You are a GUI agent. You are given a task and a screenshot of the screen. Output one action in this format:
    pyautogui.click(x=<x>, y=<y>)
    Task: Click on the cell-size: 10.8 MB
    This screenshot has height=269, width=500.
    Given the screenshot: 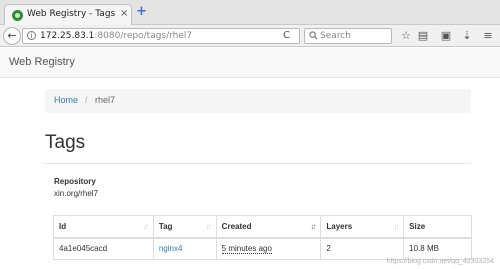 What is the action you would take?
    pyautogui.click(x=437, y=248)
    